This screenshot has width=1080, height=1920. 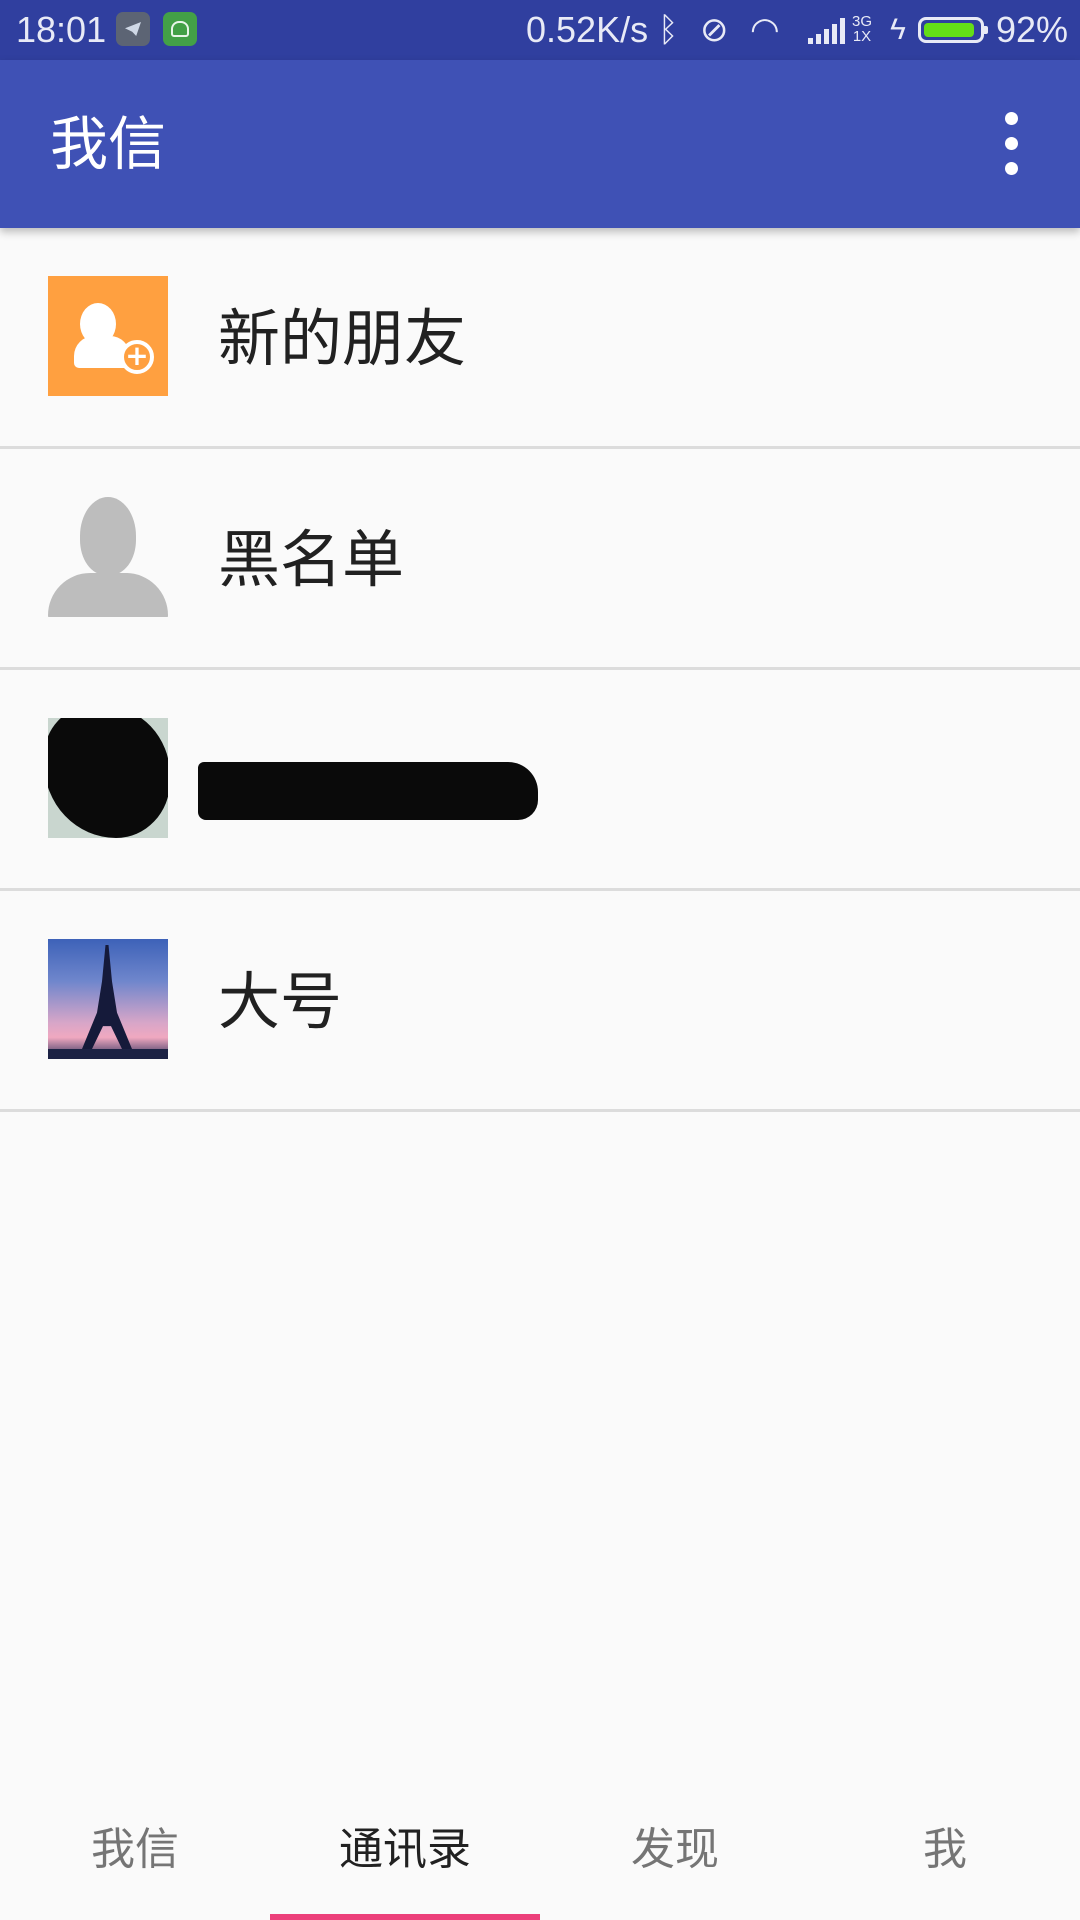 What do you see at coordinates (108, 336) in the screenshot?
I see `new-friend-icon: +` at bounding box center [108, 336].